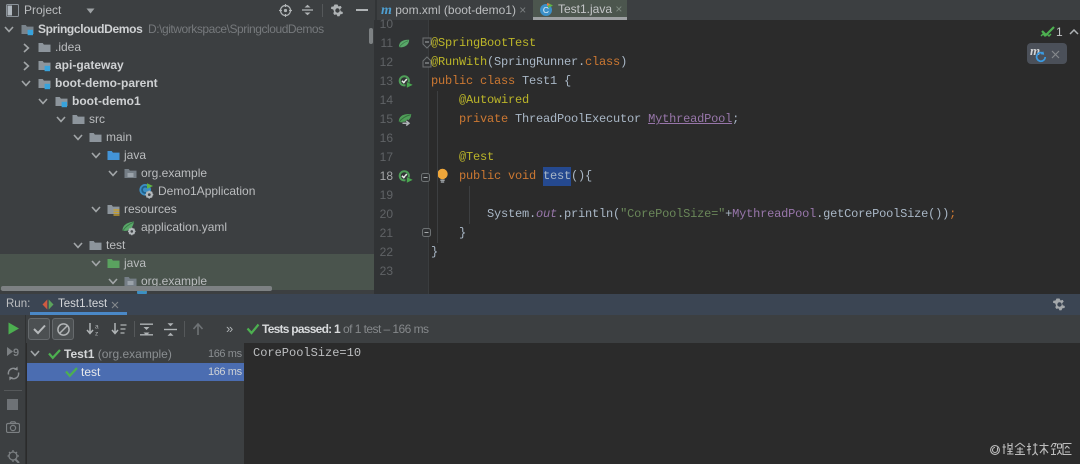 This screenshot has height=464, width=1080. I want to click on svg-text: z, so click(96, 334).